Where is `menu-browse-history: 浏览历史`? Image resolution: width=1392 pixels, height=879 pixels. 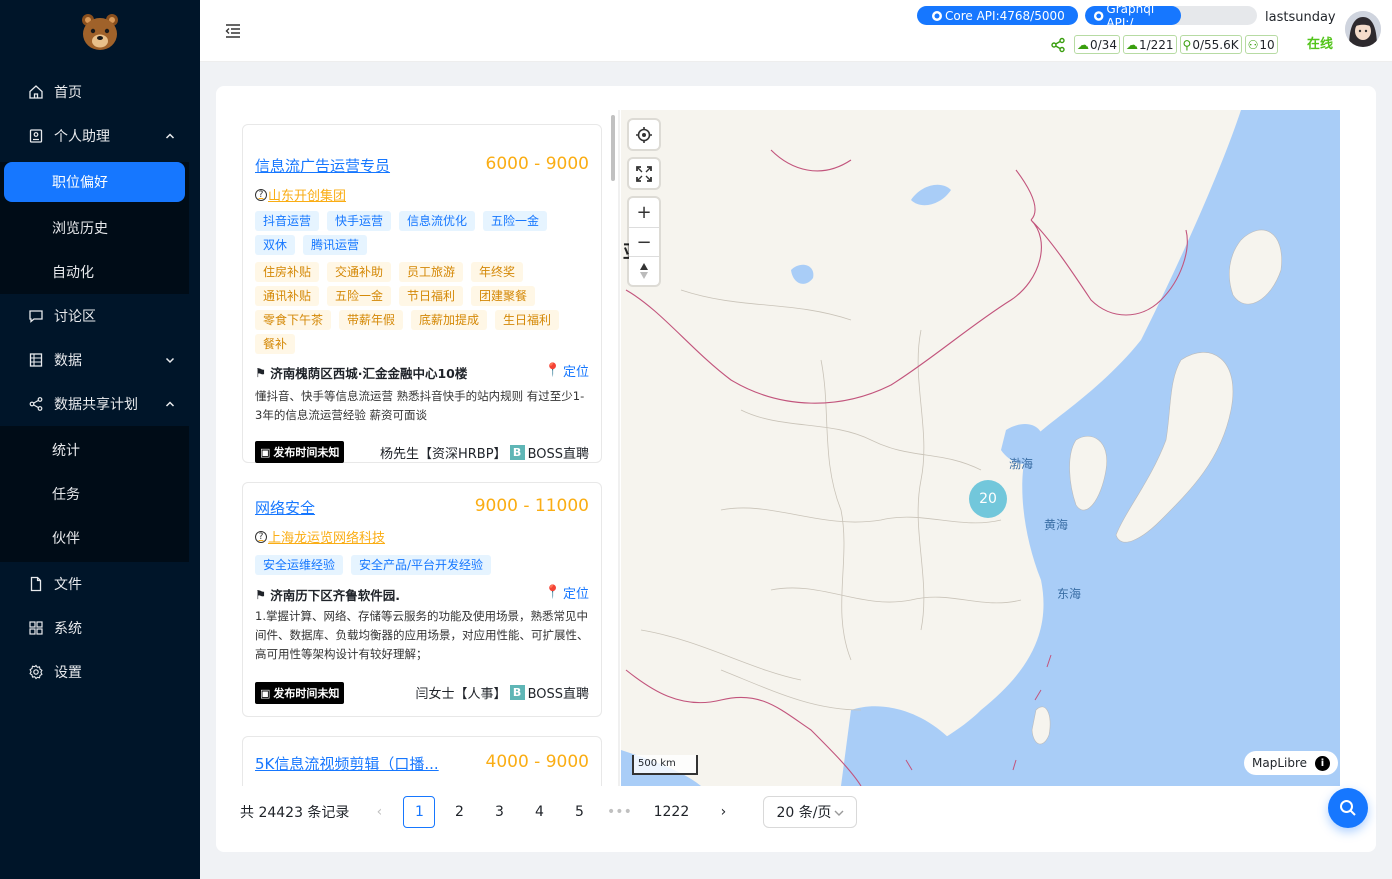
menu-browse-history: 浏览历史 is located at coordinates (94, 228).